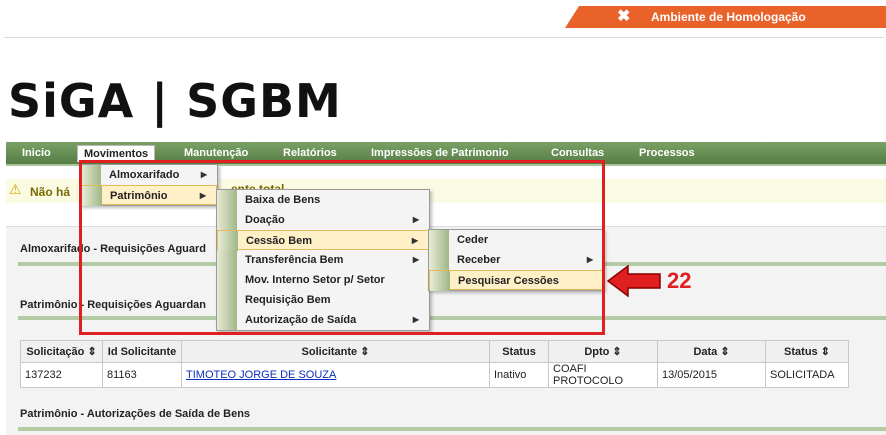  I want to click on col-dpto: Dpto ⇕, so click(603, 351).